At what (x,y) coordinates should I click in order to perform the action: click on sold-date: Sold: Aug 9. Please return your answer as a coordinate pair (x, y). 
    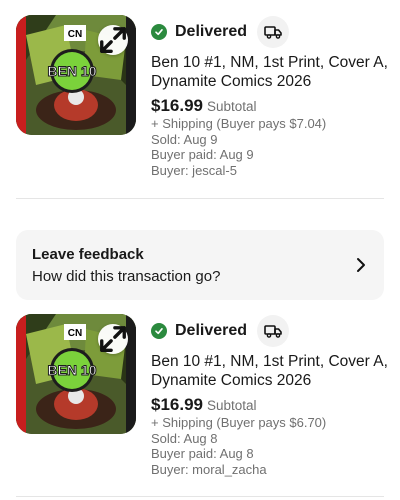
    Looking at the image, I should click on (184, 139).